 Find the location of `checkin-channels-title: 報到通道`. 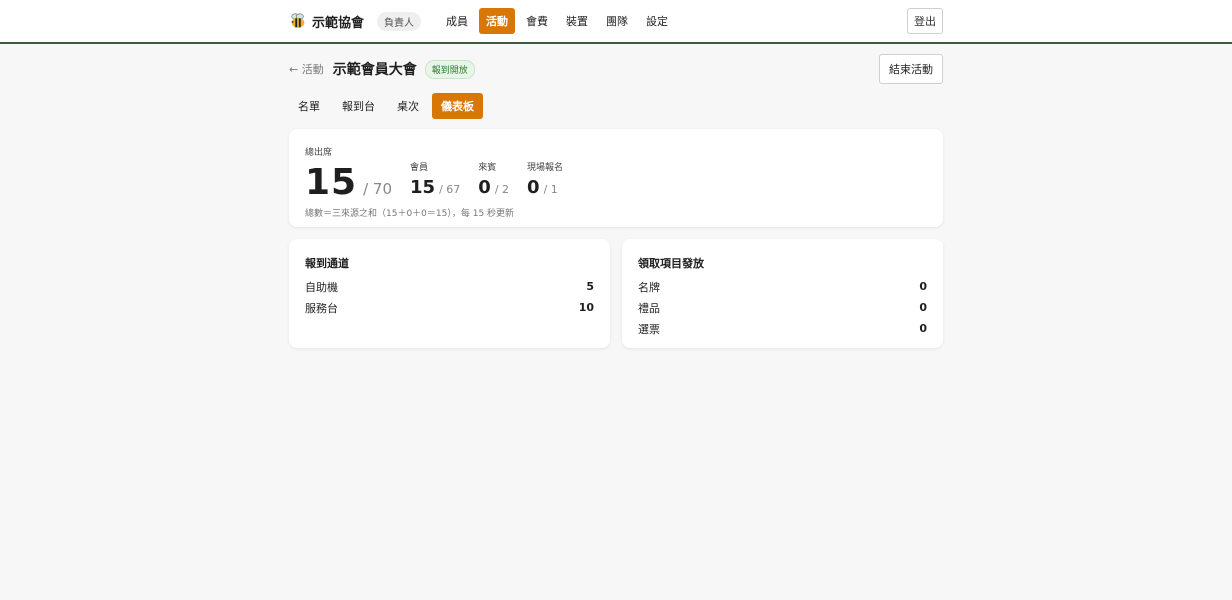

checkin-channels-title: 報到通道 is located at coordinates (327, 263).